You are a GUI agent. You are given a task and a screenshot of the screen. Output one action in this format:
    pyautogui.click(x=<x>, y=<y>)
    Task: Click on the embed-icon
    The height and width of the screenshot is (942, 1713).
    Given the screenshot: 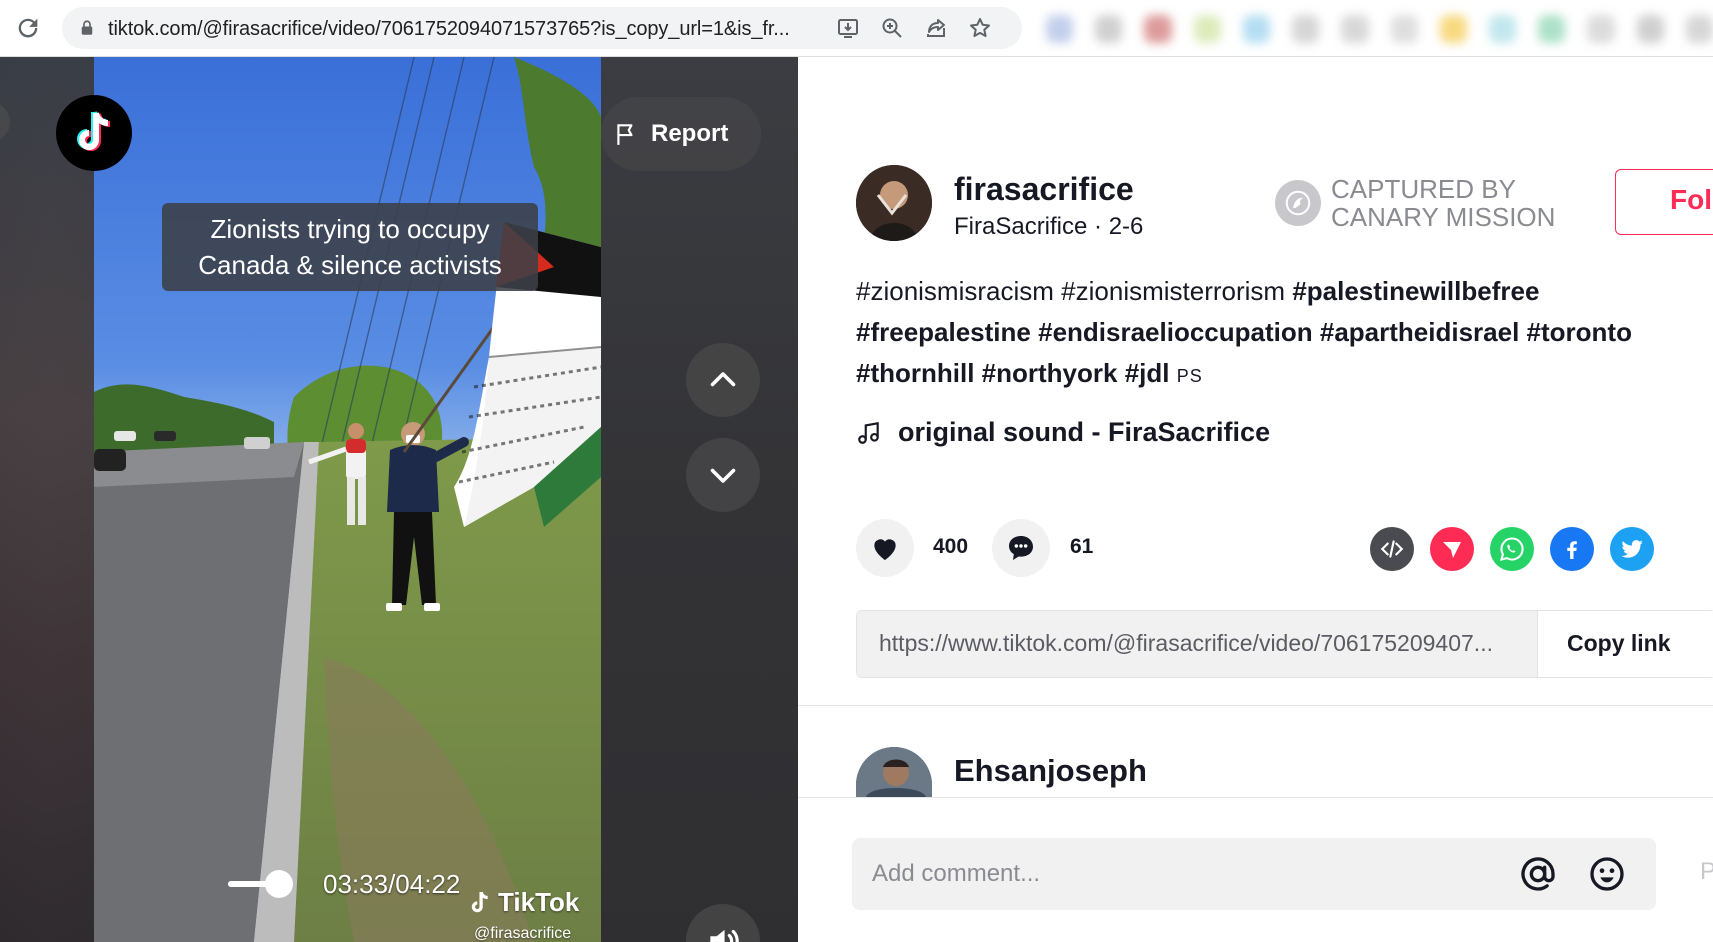 What is the action you would take?
    pyautogui.click(x=1392, y=549)
    